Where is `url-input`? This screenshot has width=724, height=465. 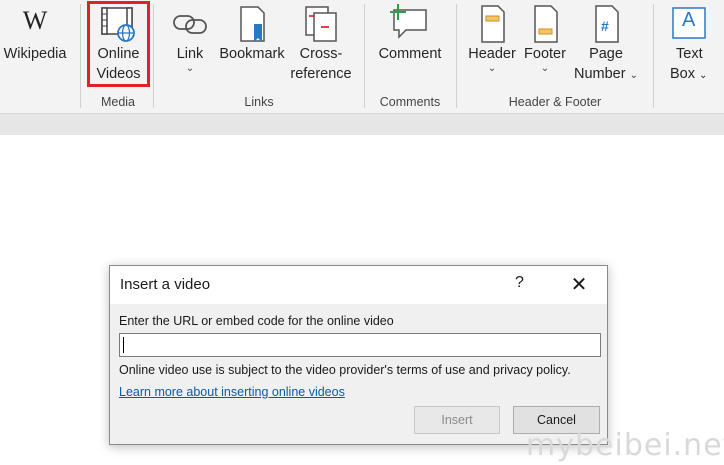 url-input is located at coordinates (360, 345).